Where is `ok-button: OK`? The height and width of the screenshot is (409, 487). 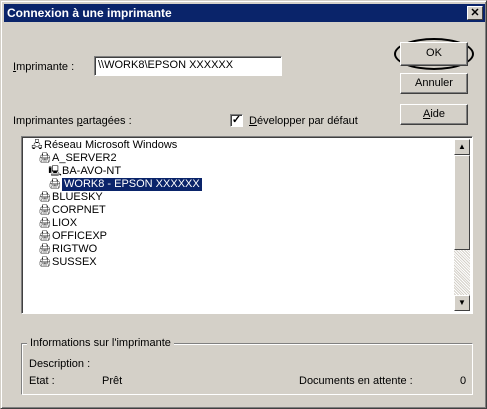 ok-button: OK is located at coordinates (434, 54).